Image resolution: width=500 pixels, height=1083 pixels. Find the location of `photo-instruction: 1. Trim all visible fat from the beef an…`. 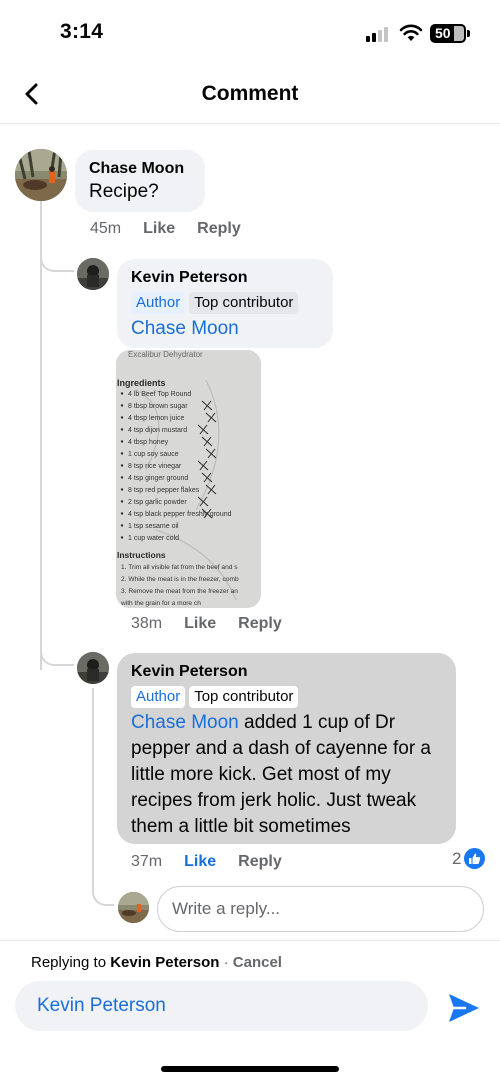

photo-instruction: 1. Trim all visible fat from the beef an… is located at coordinates (179, 567).